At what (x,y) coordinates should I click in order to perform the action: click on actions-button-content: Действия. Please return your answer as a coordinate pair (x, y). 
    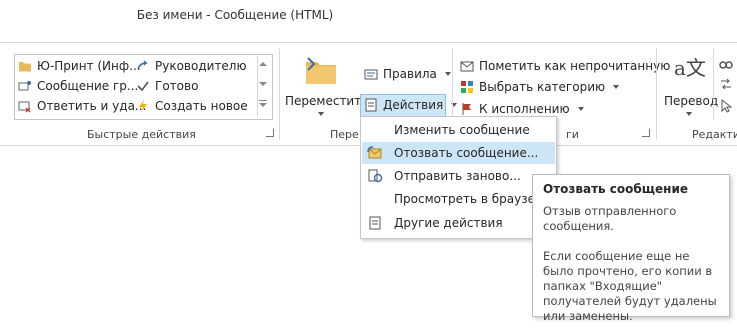
    Looking at the image, I should click on (411, 105).